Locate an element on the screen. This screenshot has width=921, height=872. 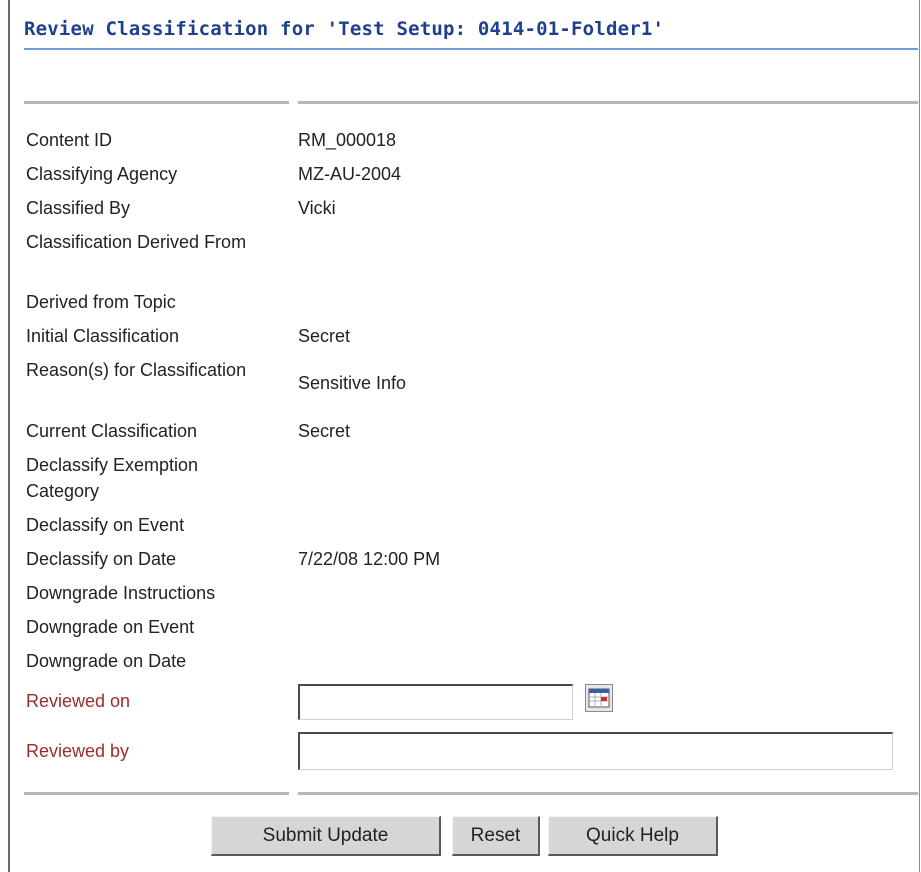
field-label: Current Classification is located at coordinates (112, 431).